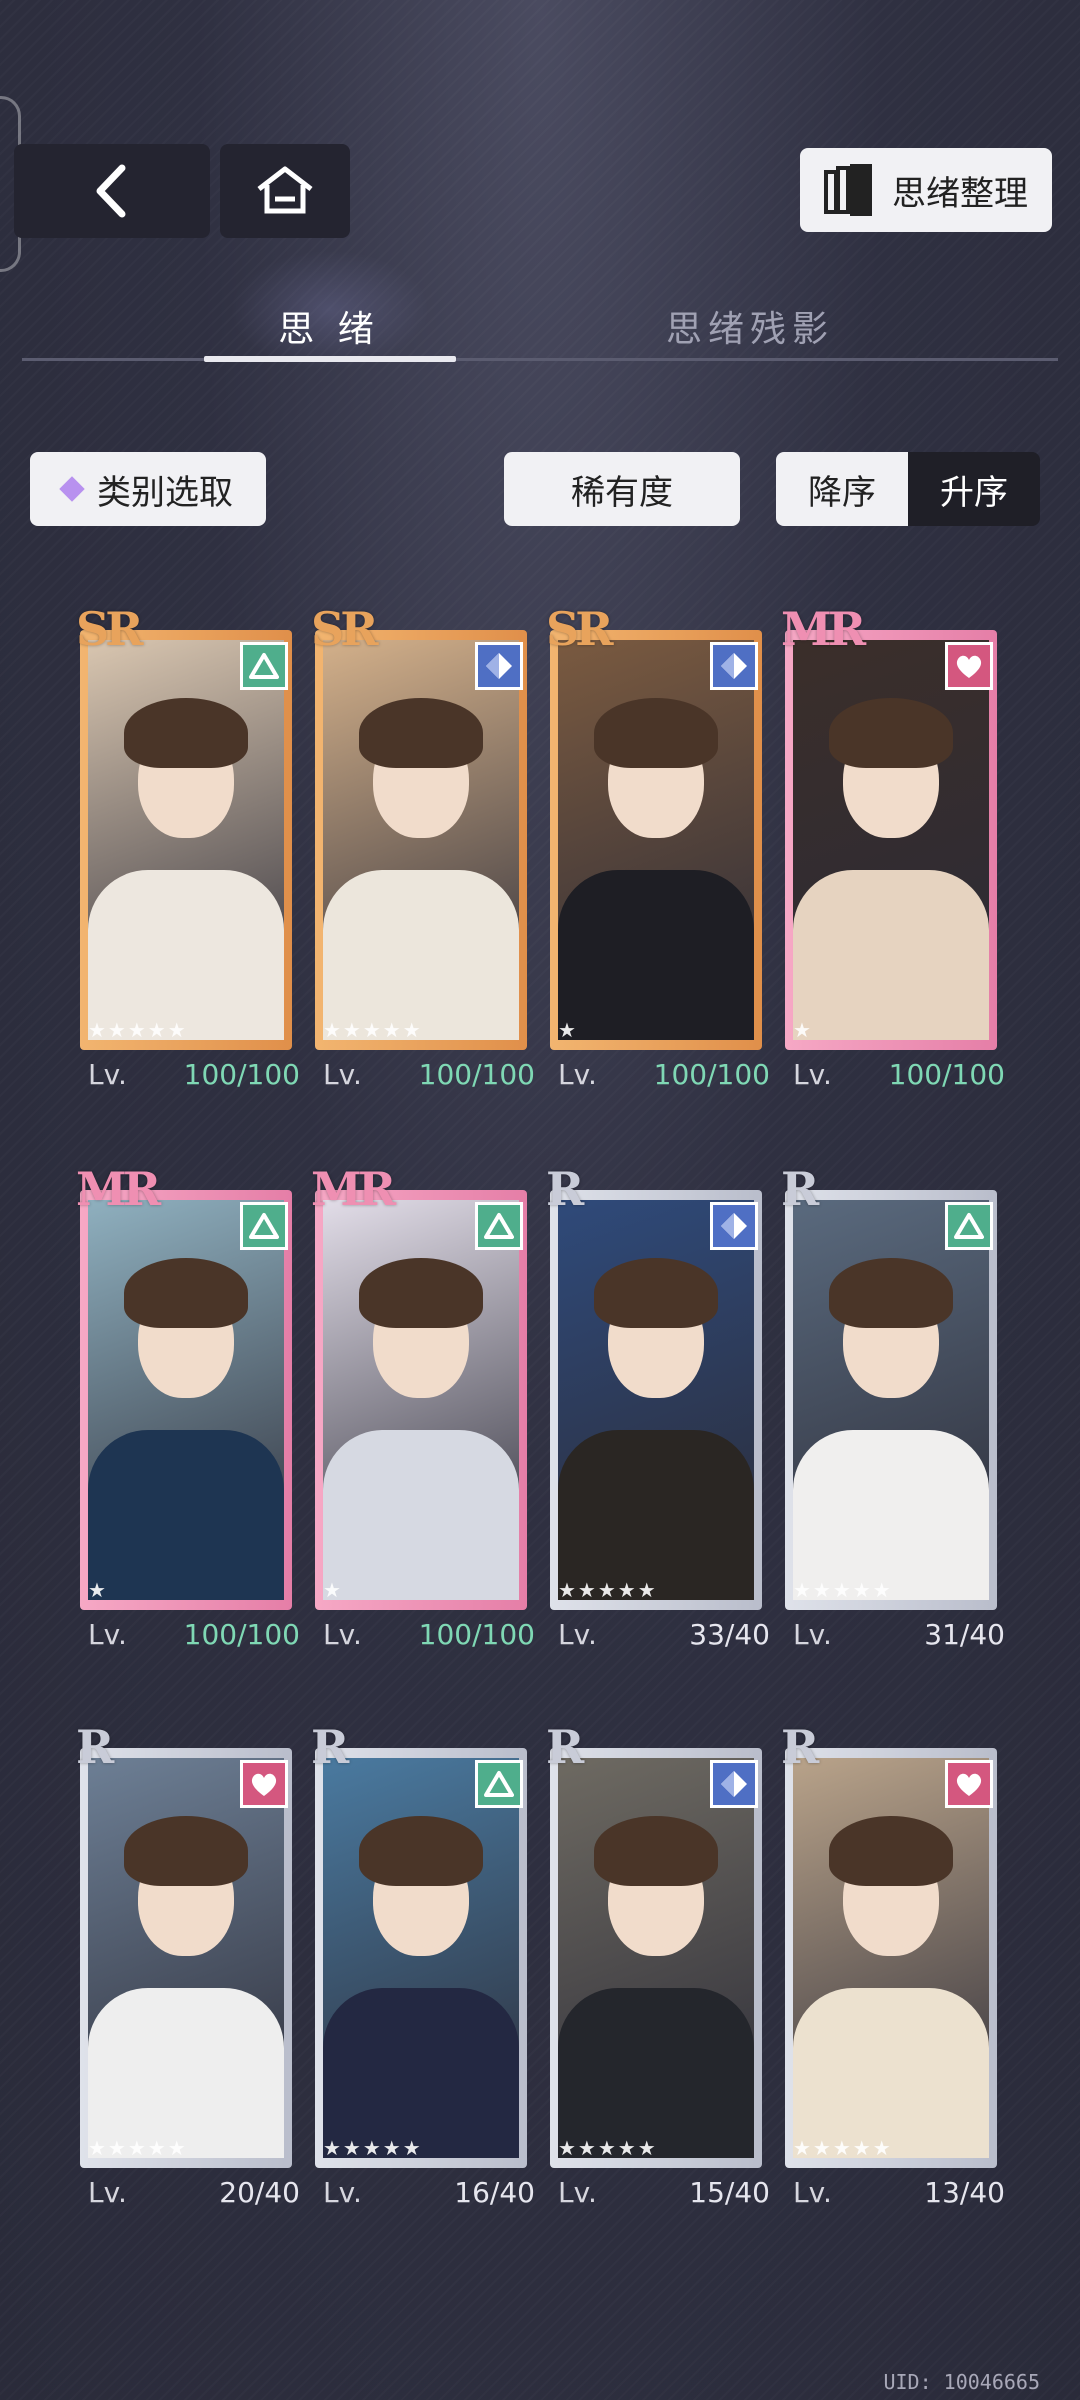  I want to click on character-card: R ★★★★★ Lv. 16/40, so click(423, 1966).